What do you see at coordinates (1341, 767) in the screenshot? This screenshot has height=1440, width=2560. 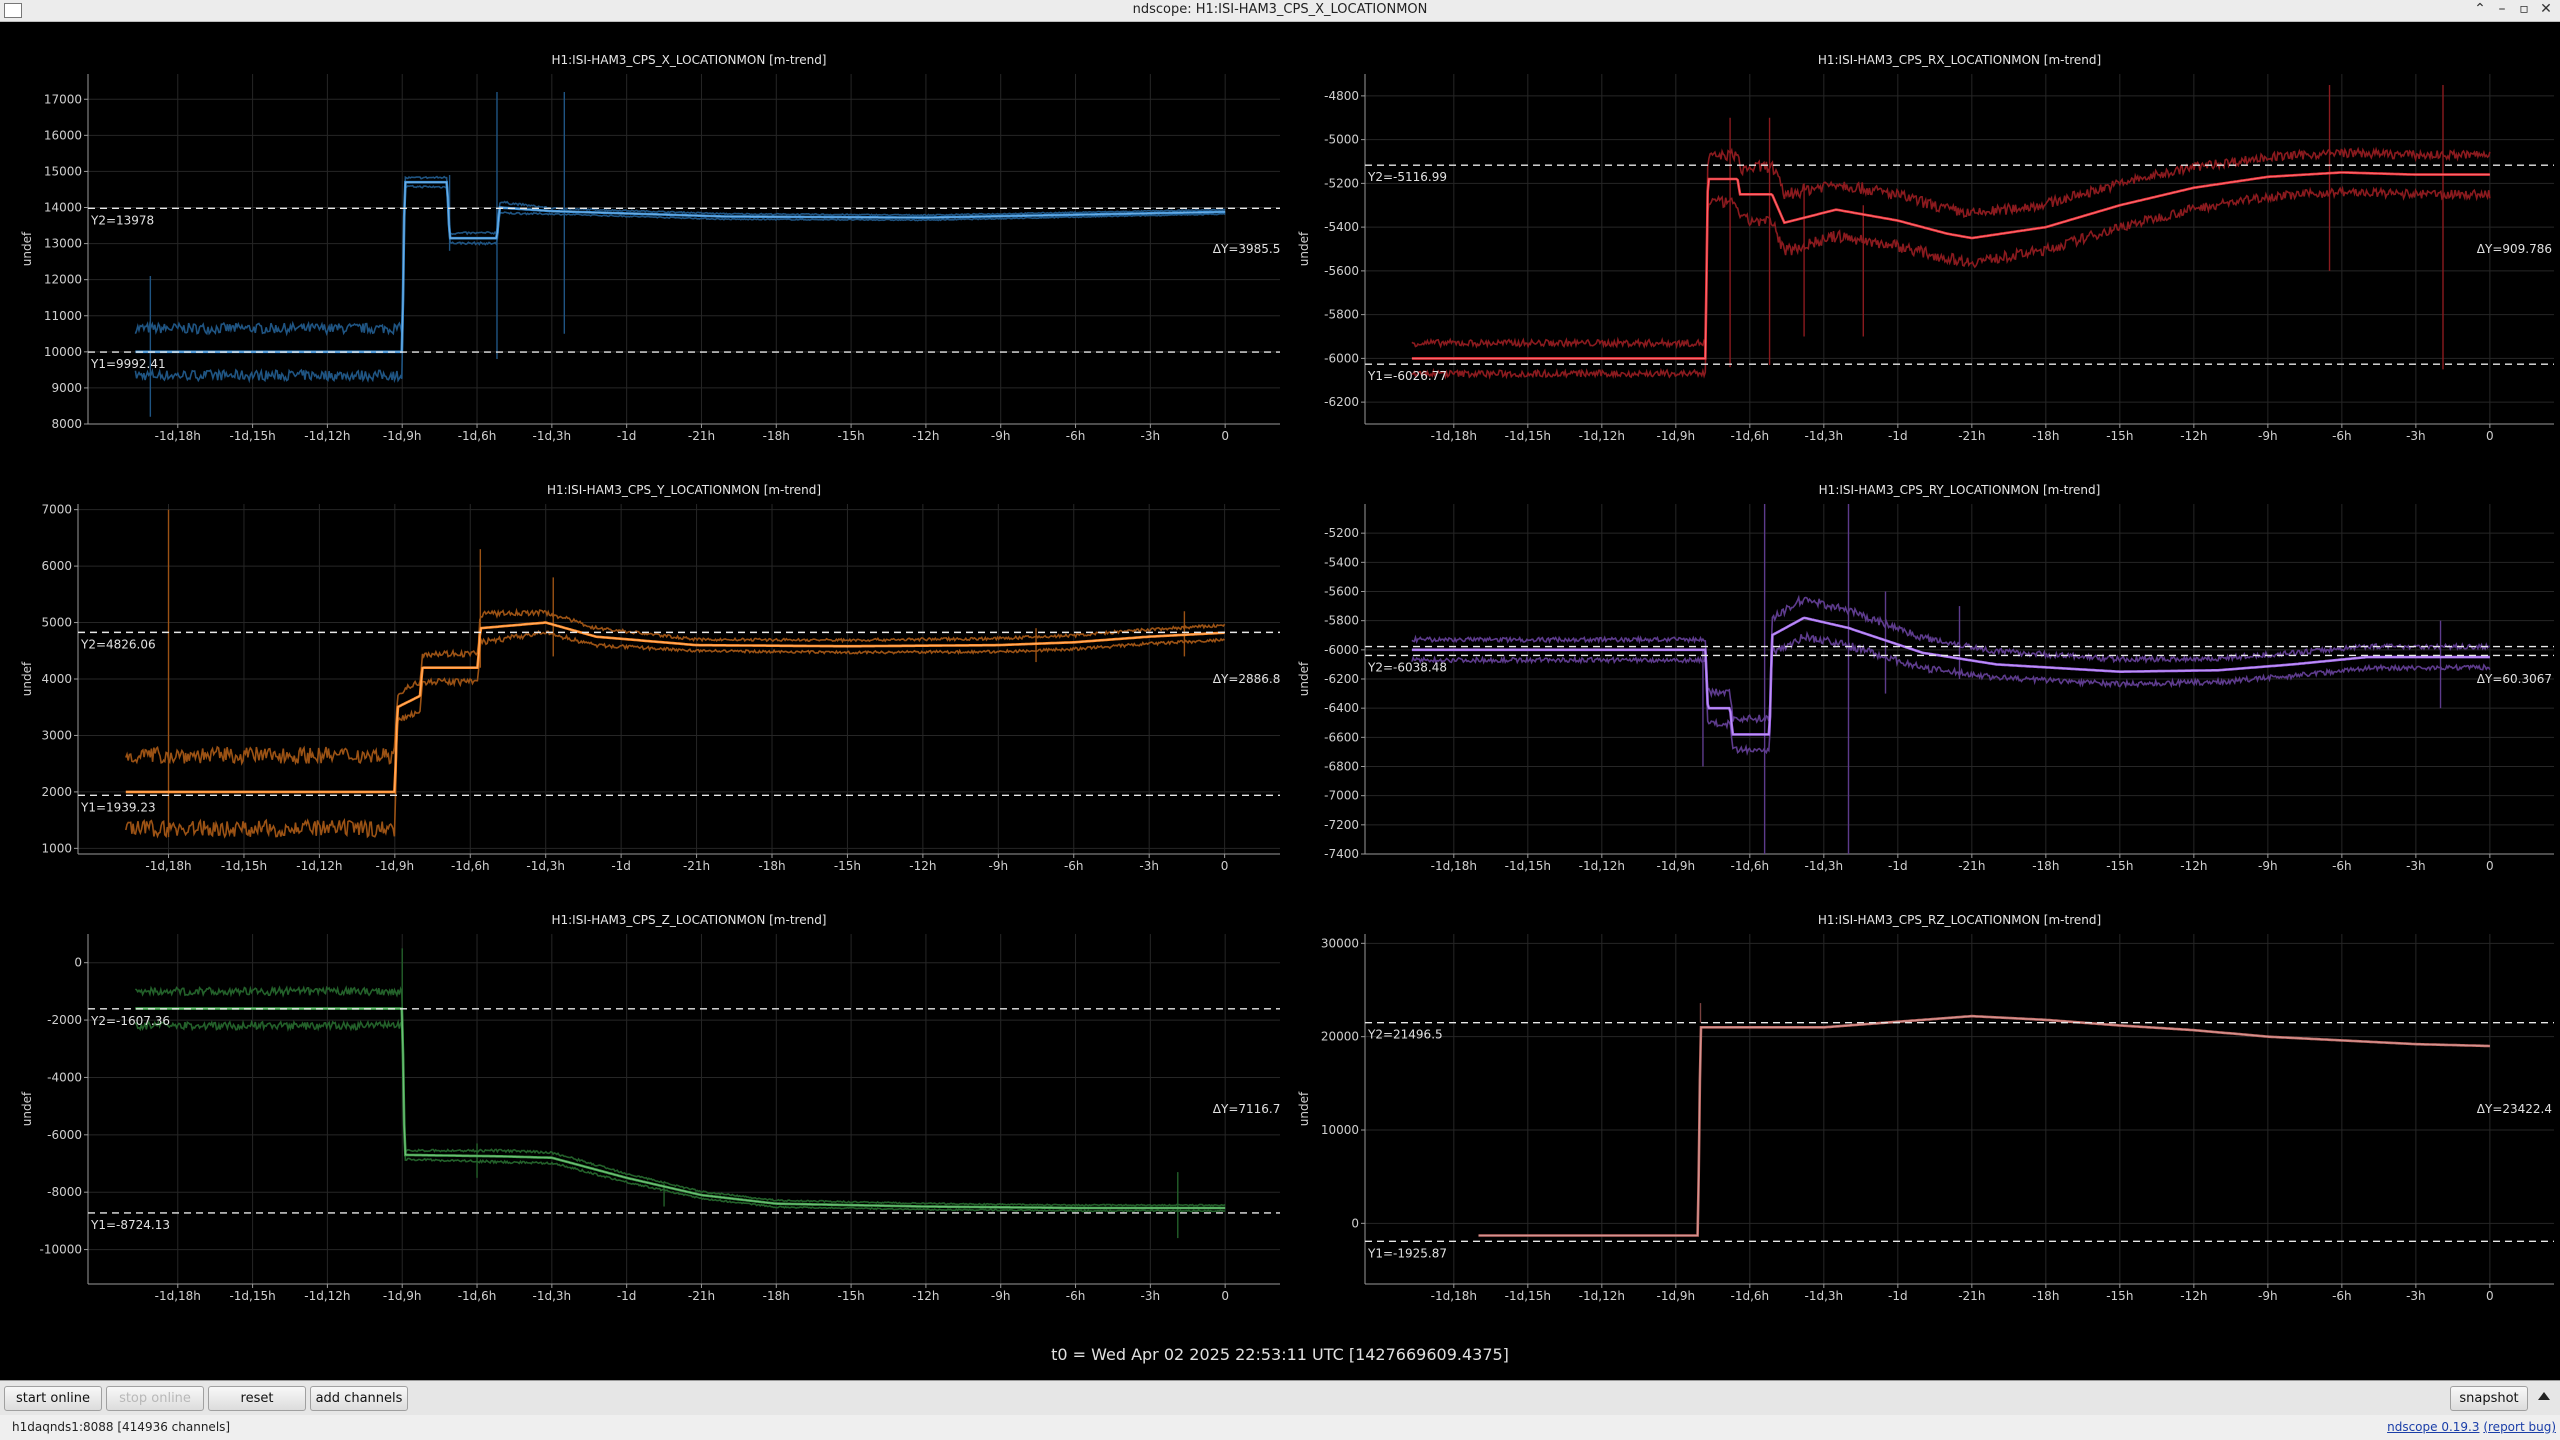 I see `y-tick-label: -6800` at bounding box center [1341, 767].